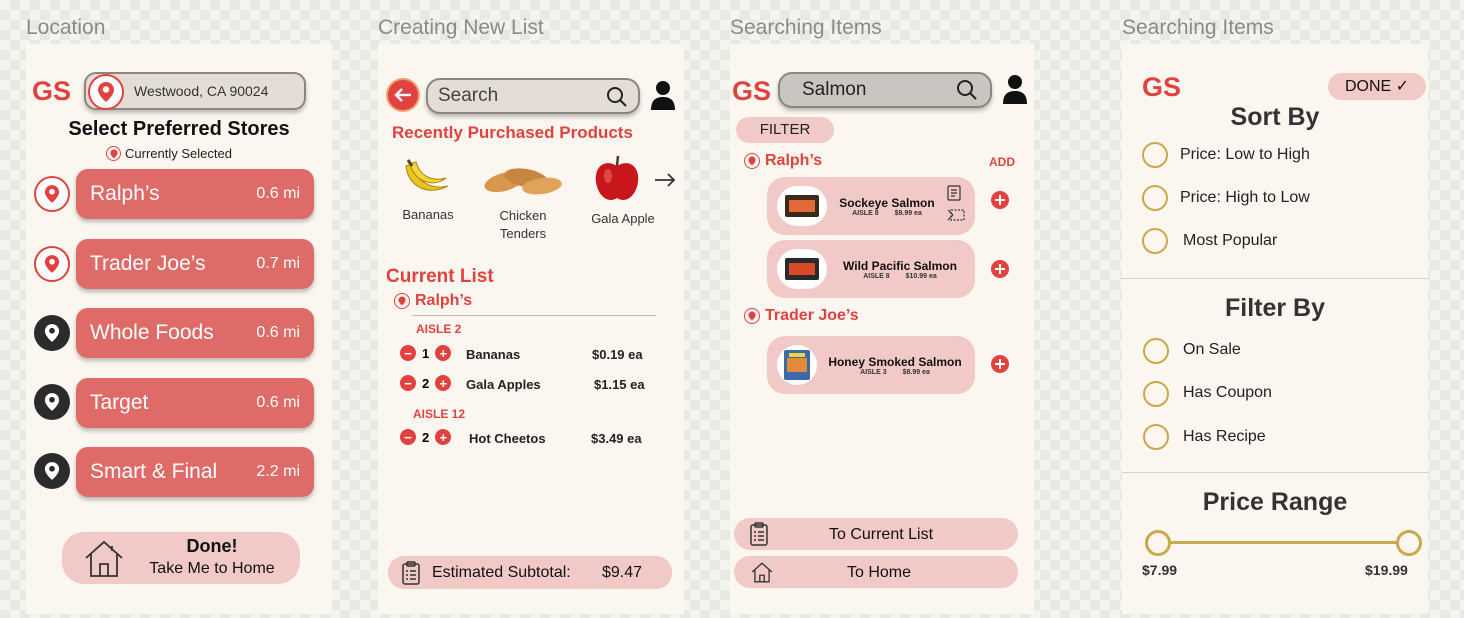 The height and width of the screenshot is (618, 1464). Describe the element at coordinates (1155, 241) in the screenshot. I see `sort-radio-popular` at that location.